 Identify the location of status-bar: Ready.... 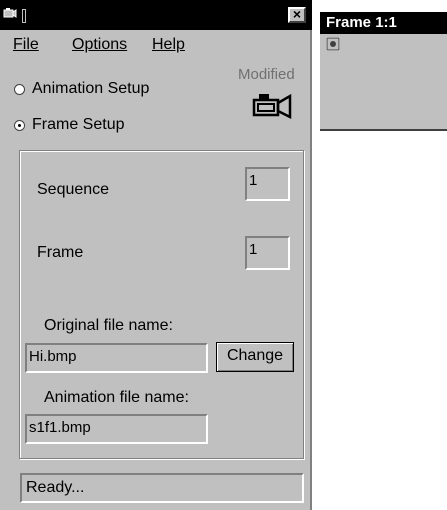
(162, 488).